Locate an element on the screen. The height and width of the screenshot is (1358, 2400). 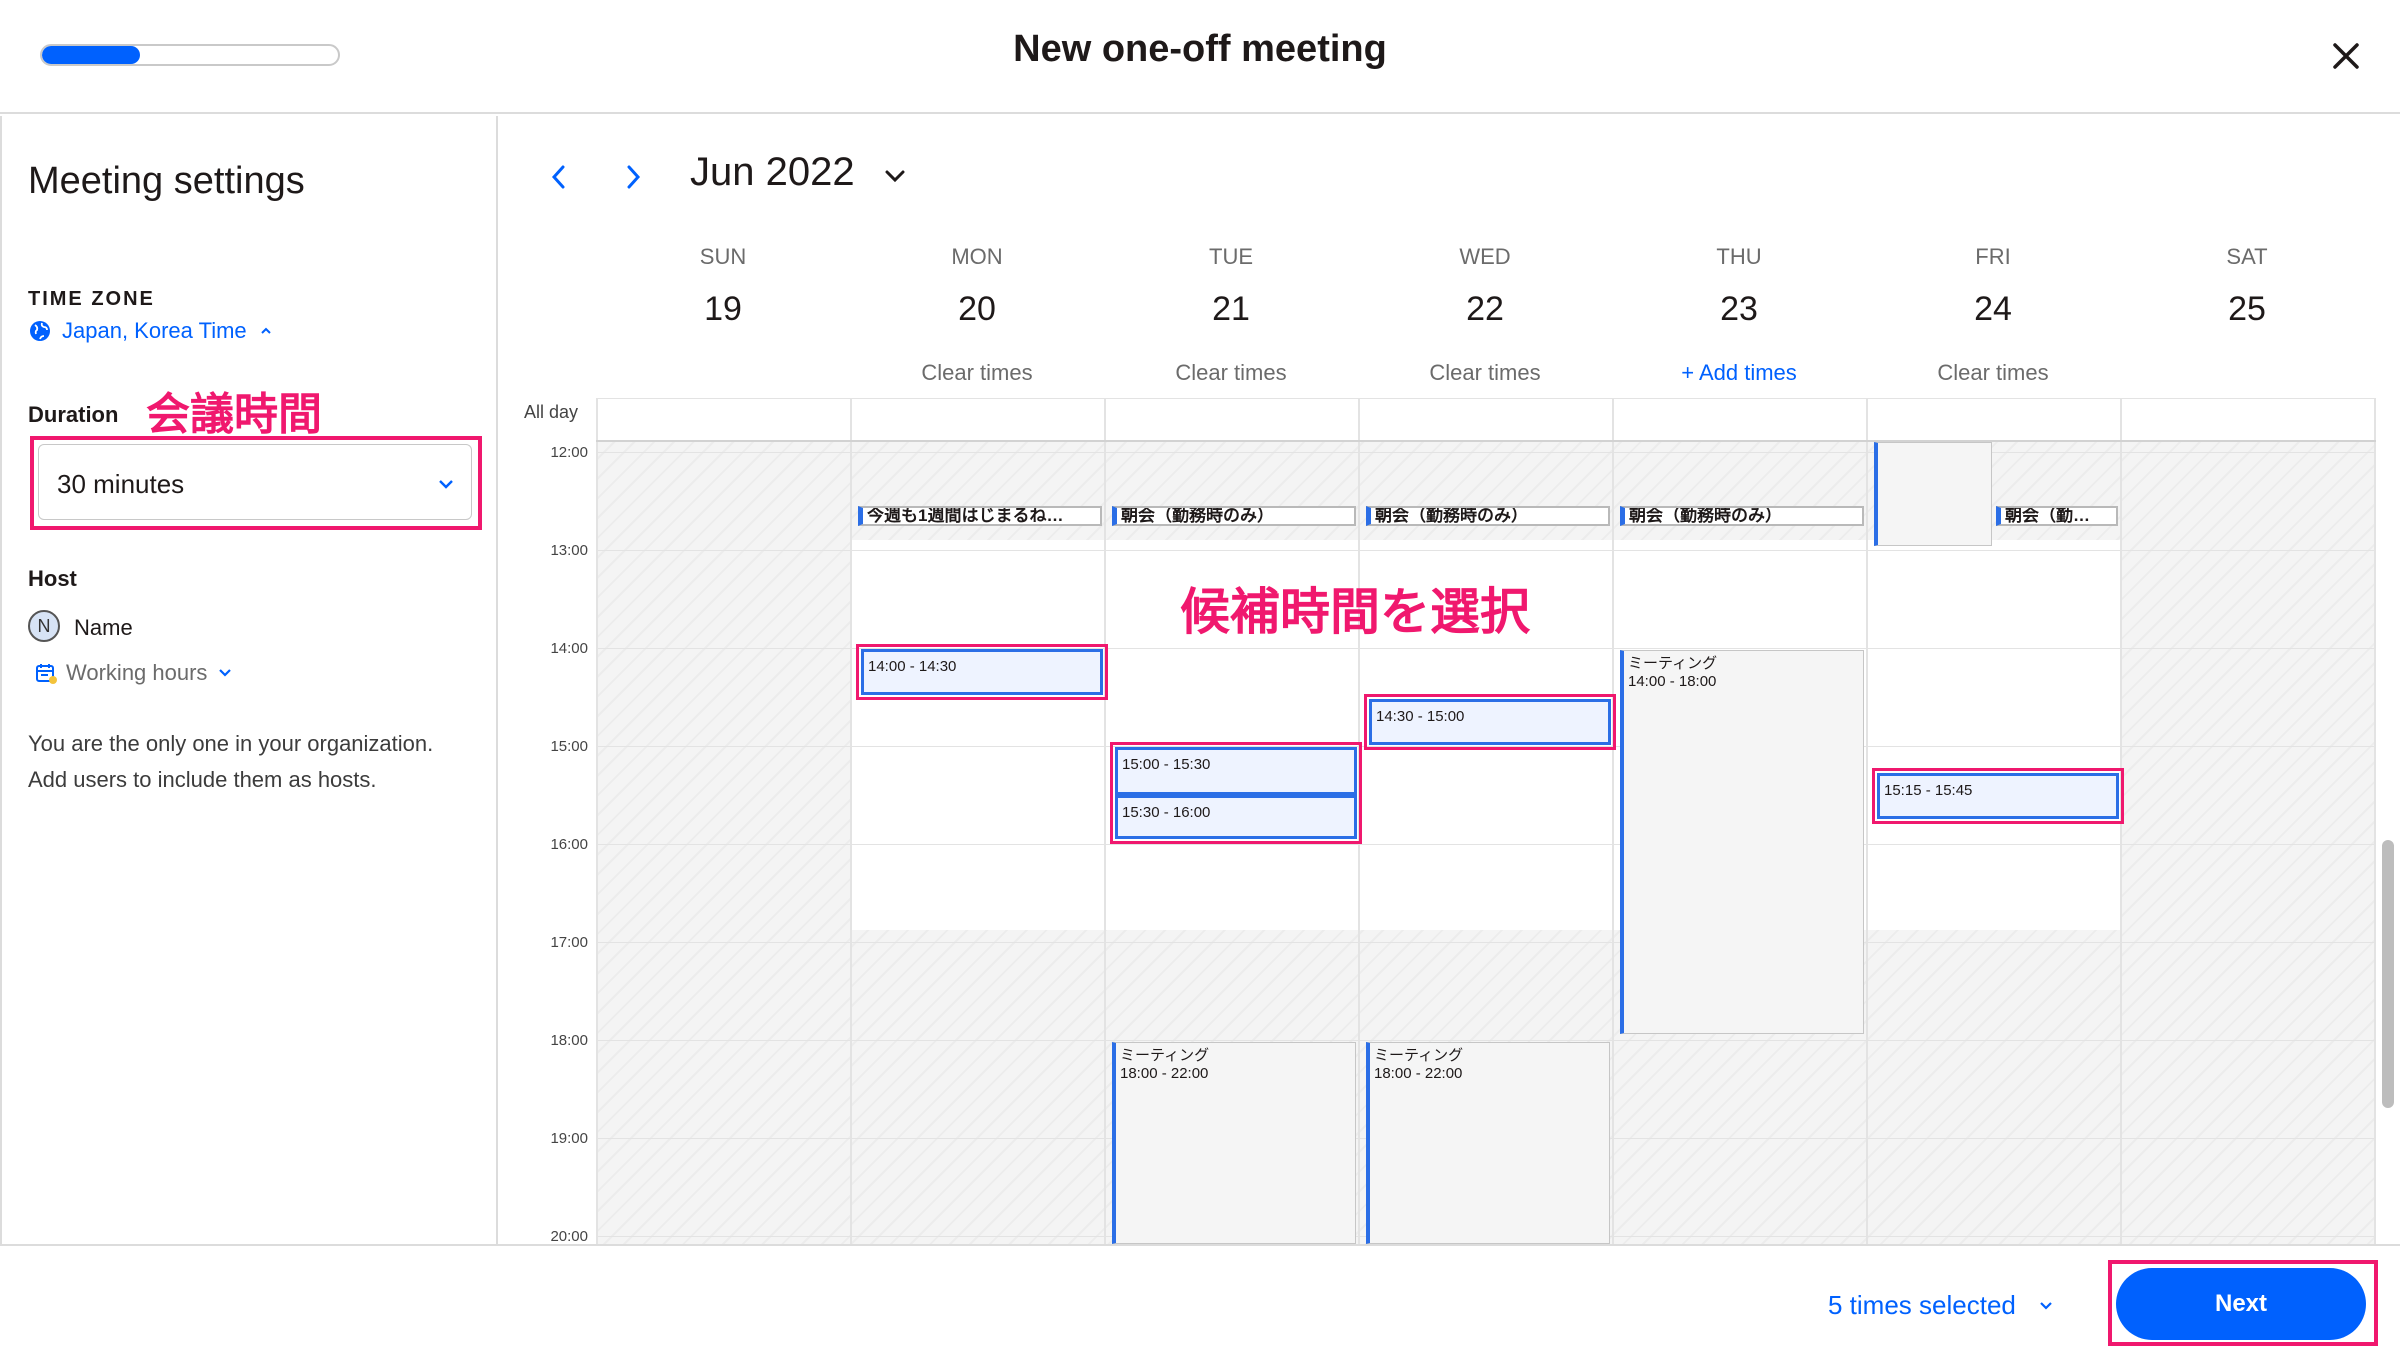
day-name: MON is located at coordinates (977, 256).